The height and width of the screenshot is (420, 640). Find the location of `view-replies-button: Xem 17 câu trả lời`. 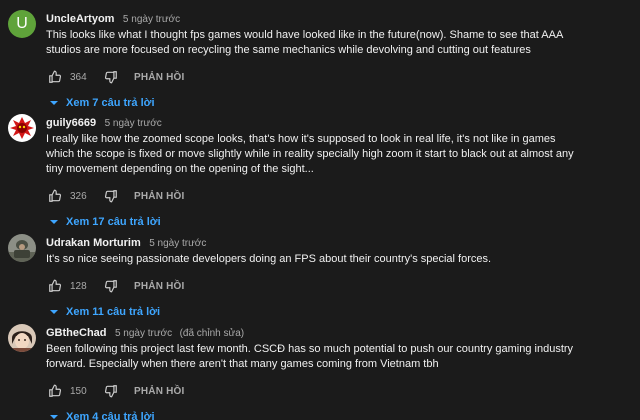

view-replies-button: Xem 17 câu trả lời is located at coordinates (341, 222).